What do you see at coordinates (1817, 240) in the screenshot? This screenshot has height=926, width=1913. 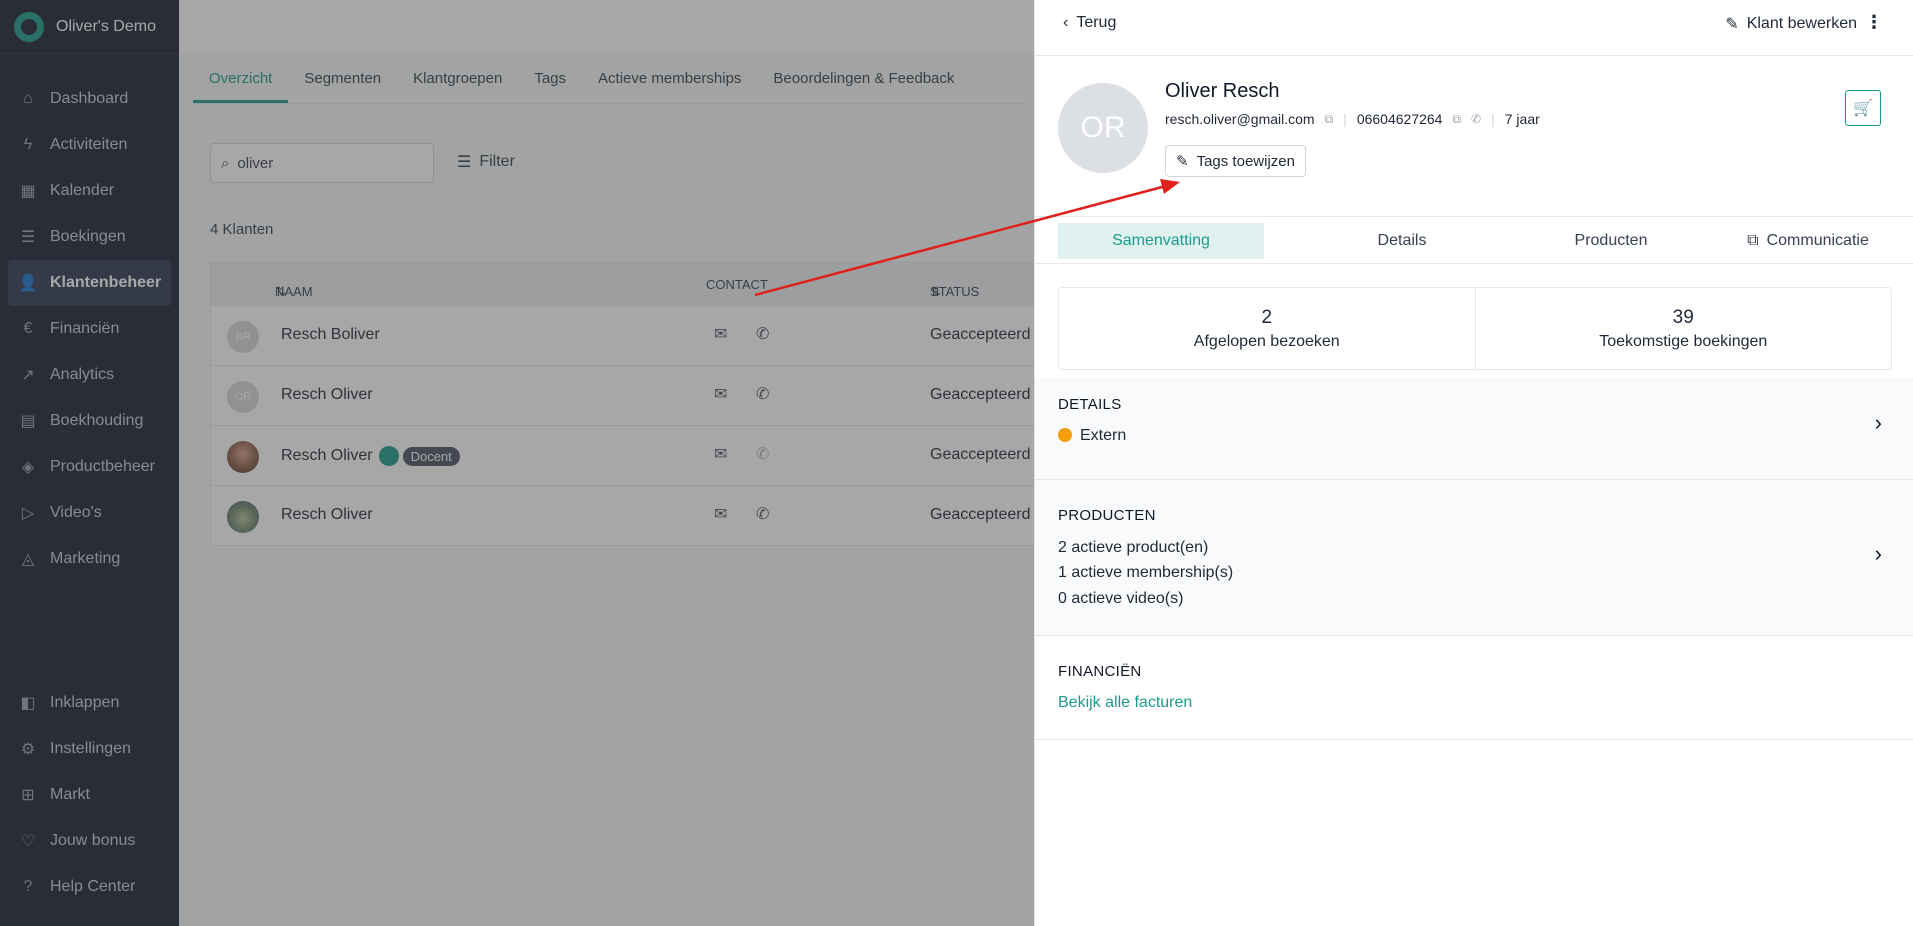 I see `tab-label: Communicatie` at bounding box center [1817, 240].